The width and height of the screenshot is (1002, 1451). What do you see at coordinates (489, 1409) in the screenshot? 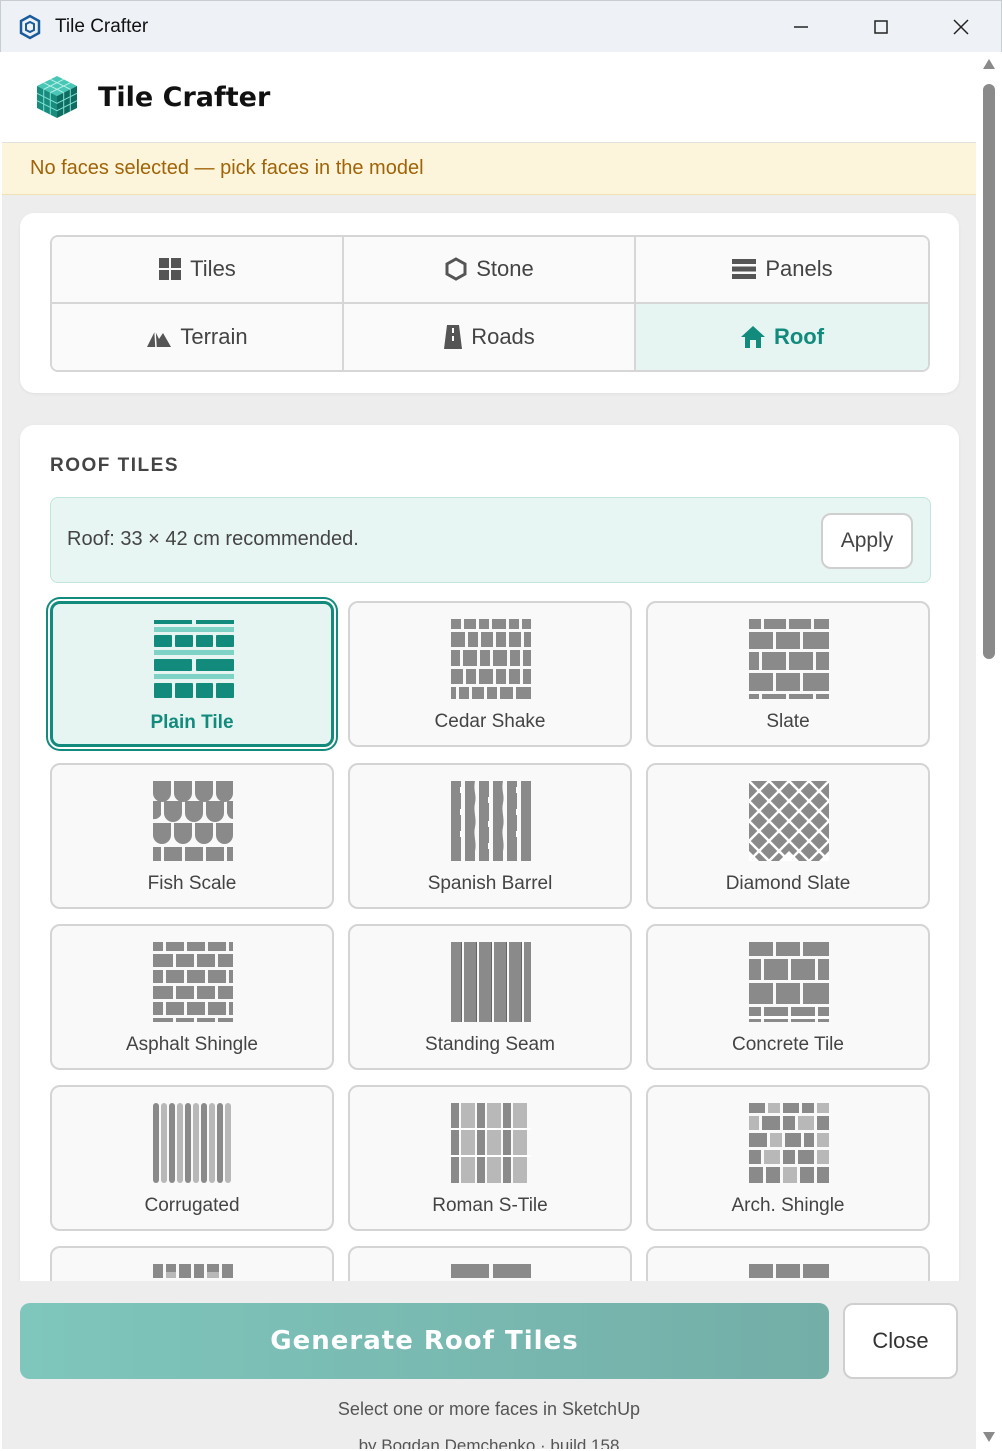
I see `selection-hint: Select one or more faces in SketchUp` at bounding box center [489, 1409].